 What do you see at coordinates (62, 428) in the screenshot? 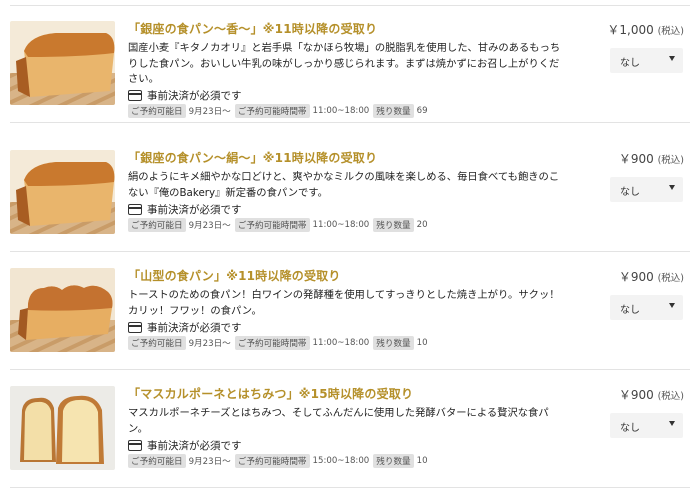
I see `product-image-bread-sliced` at bounding box center [62, 428].